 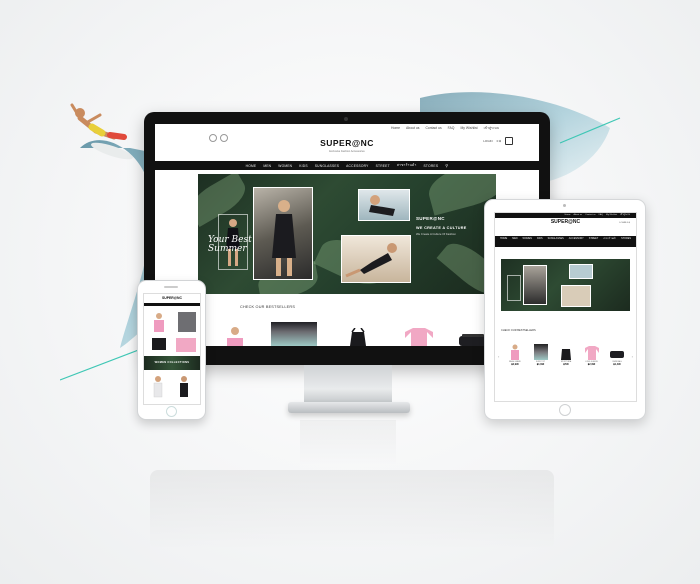 I want to click on phone-brand: SUPER@NC, so click(x=172, y=298).